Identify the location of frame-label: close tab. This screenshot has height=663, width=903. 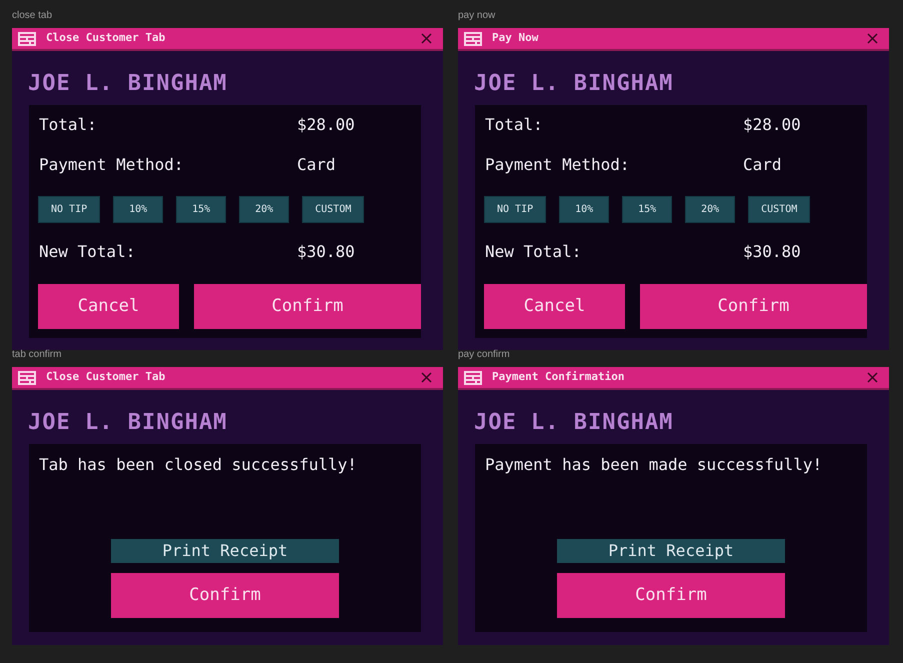
(32, 16).